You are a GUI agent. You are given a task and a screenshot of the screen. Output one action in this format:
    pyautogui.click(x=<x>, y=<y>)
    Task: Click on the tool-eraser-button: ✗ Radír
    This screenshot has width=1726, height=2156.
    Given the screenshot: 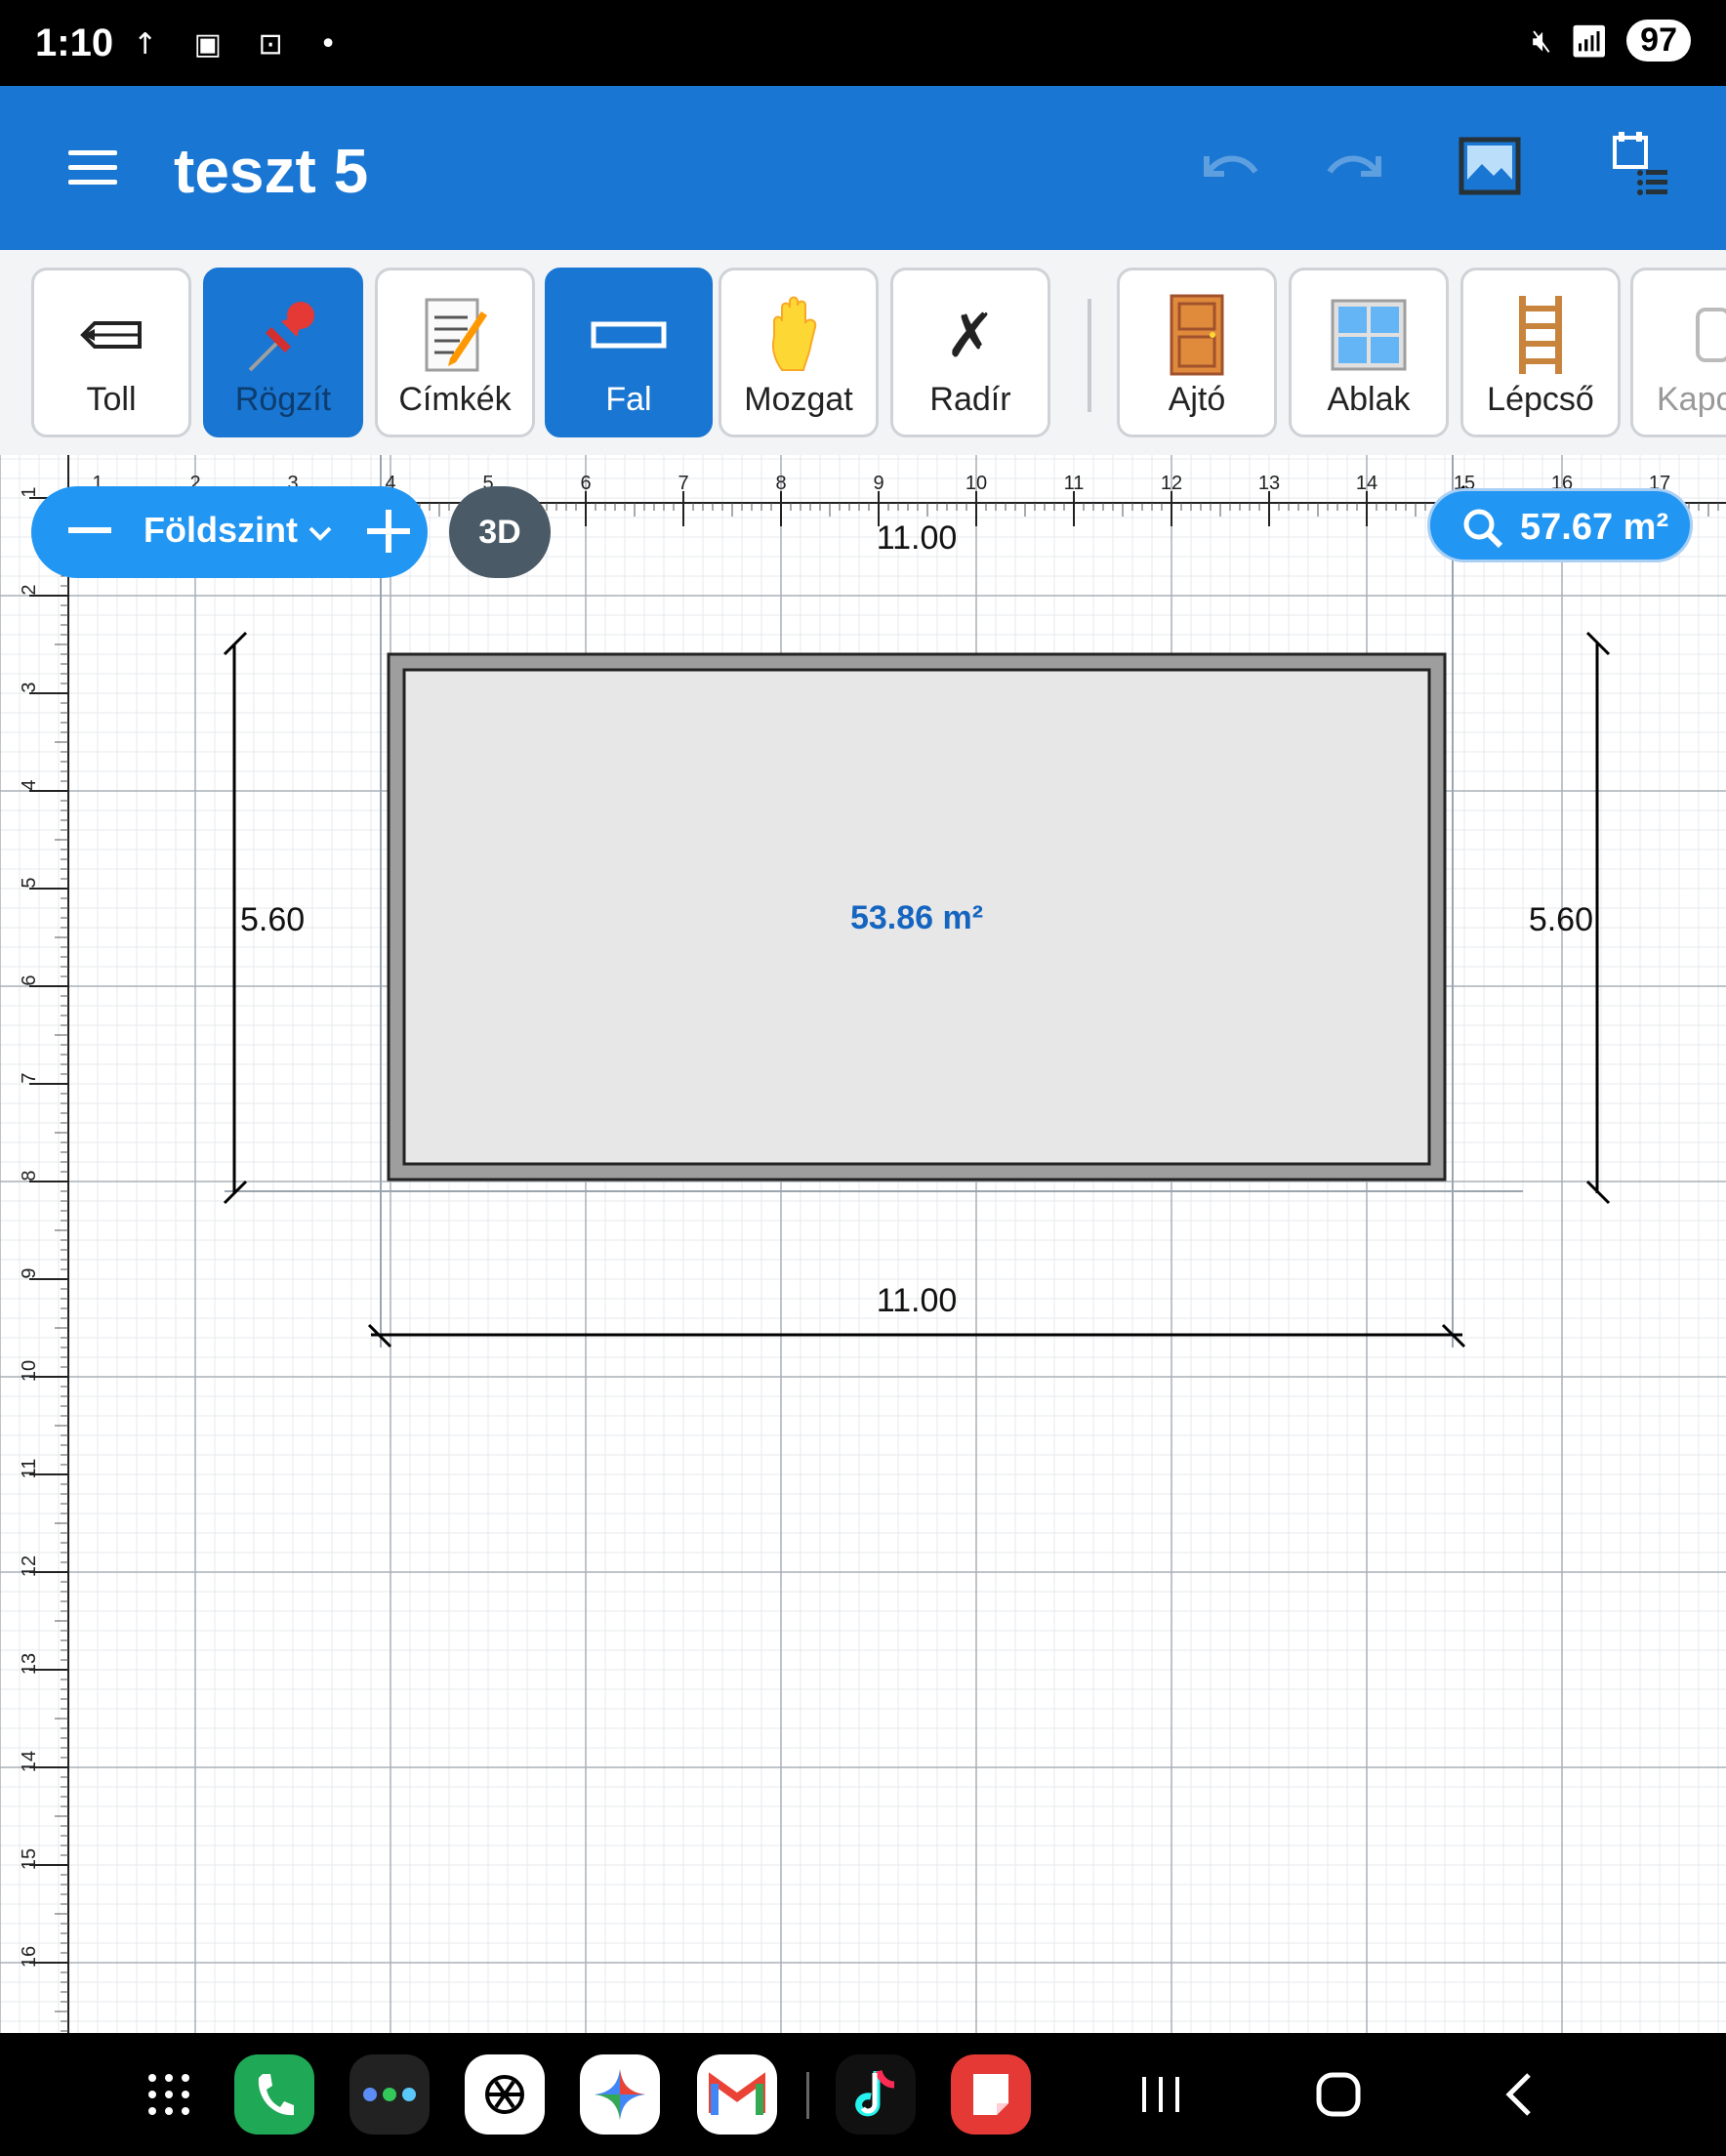 What is the action you would take?
    pyautogui.click(x=970, y=352)
    